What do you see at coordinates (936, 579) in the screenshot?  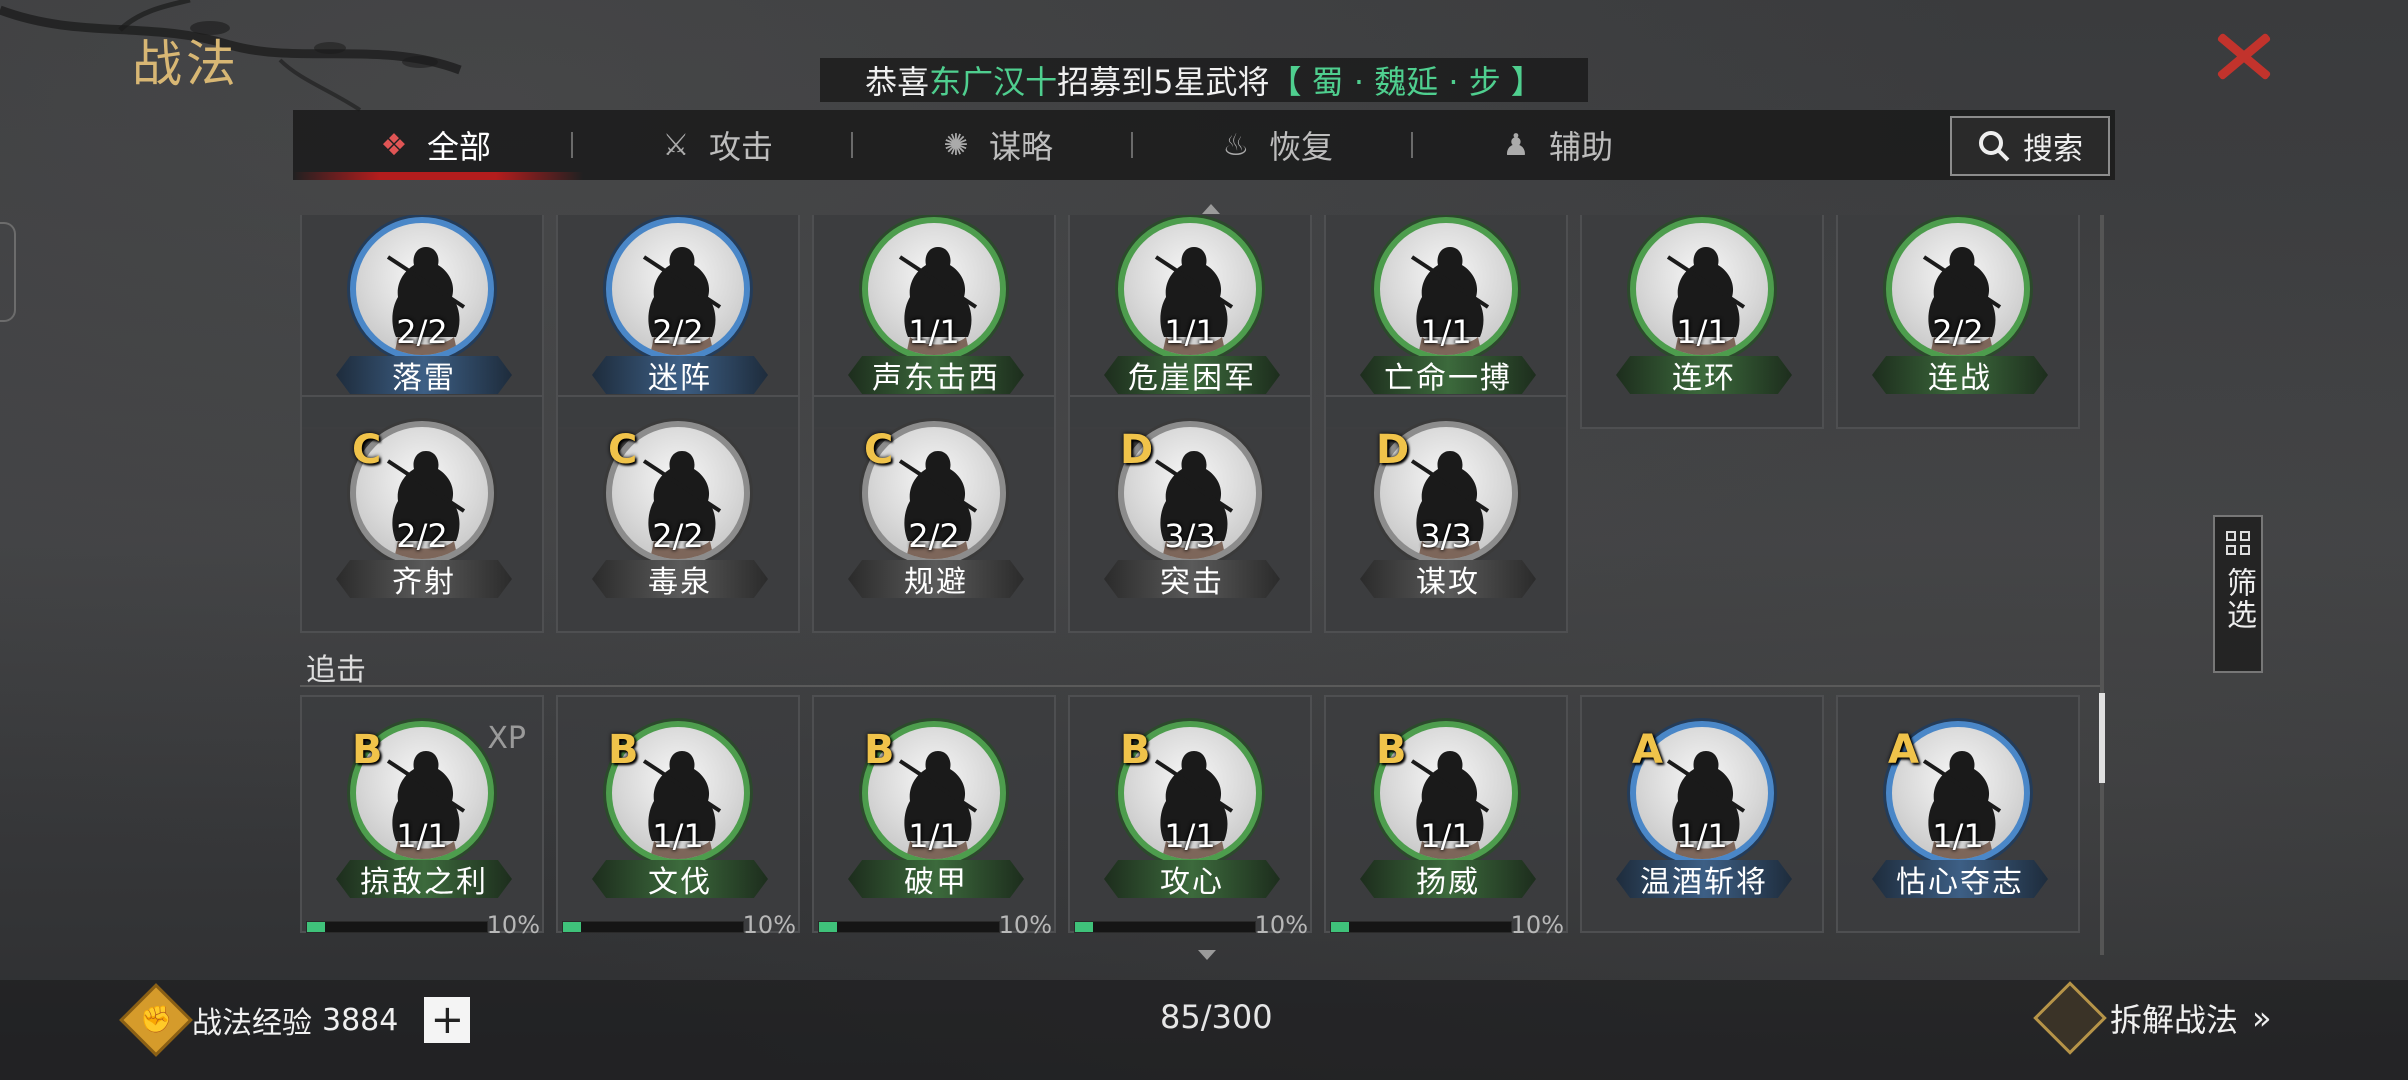 I see `tactic-name: 规避` at bounding box center [936, 579].